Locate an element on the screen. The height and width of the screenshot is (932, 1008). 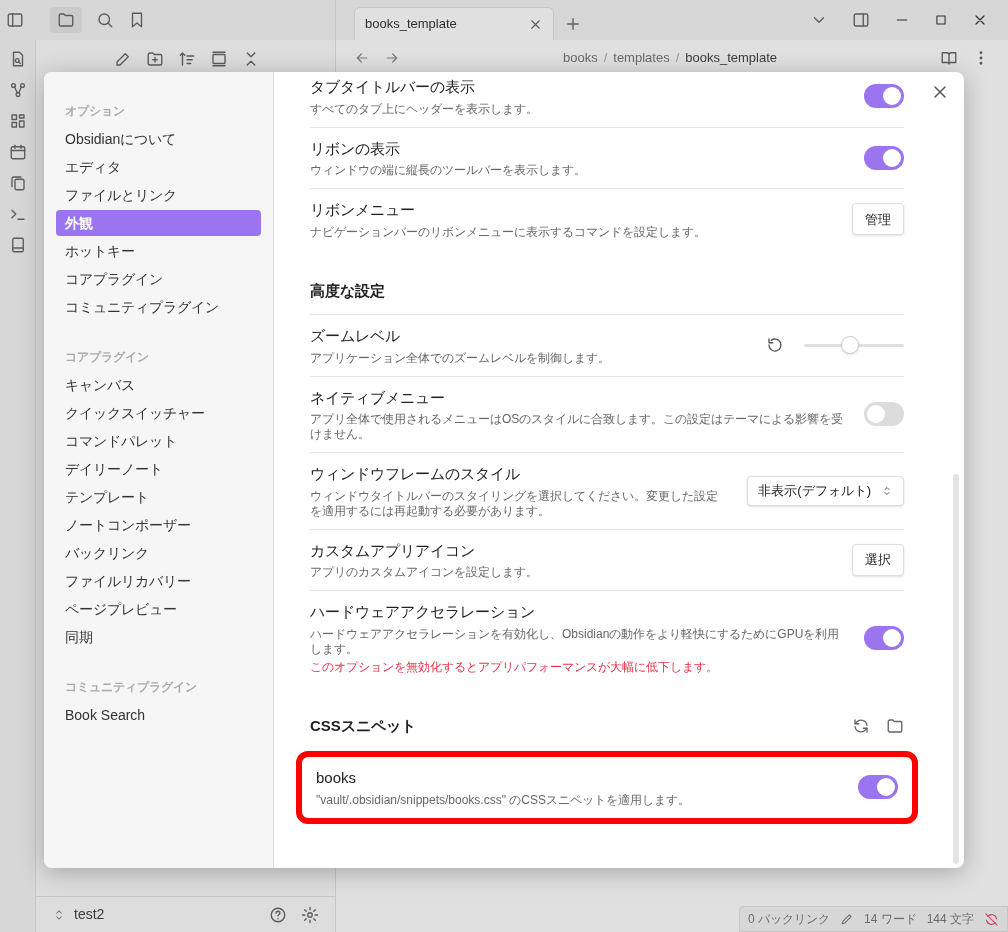
new-note-icon is located at coordinates (123, 59).